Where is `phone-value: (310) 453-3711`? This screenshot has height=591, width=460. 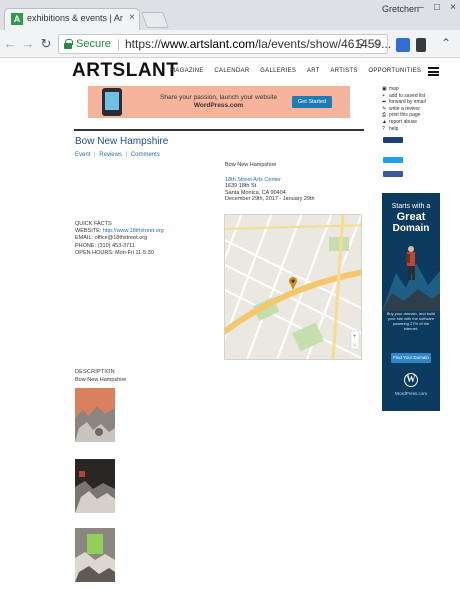 phone-value: (310) 453-3711 is located at coordinates (116, 245).